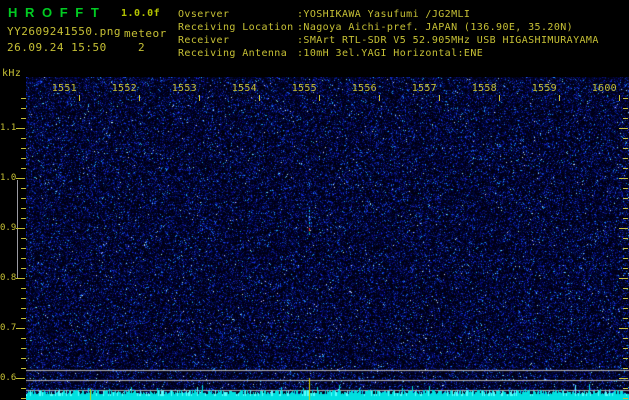 The width and height of the screenshot is (629, 400). Describe the element at coordinates (8, 178) in the screenshot. I see `y-axis-label: 1.0` at that location.